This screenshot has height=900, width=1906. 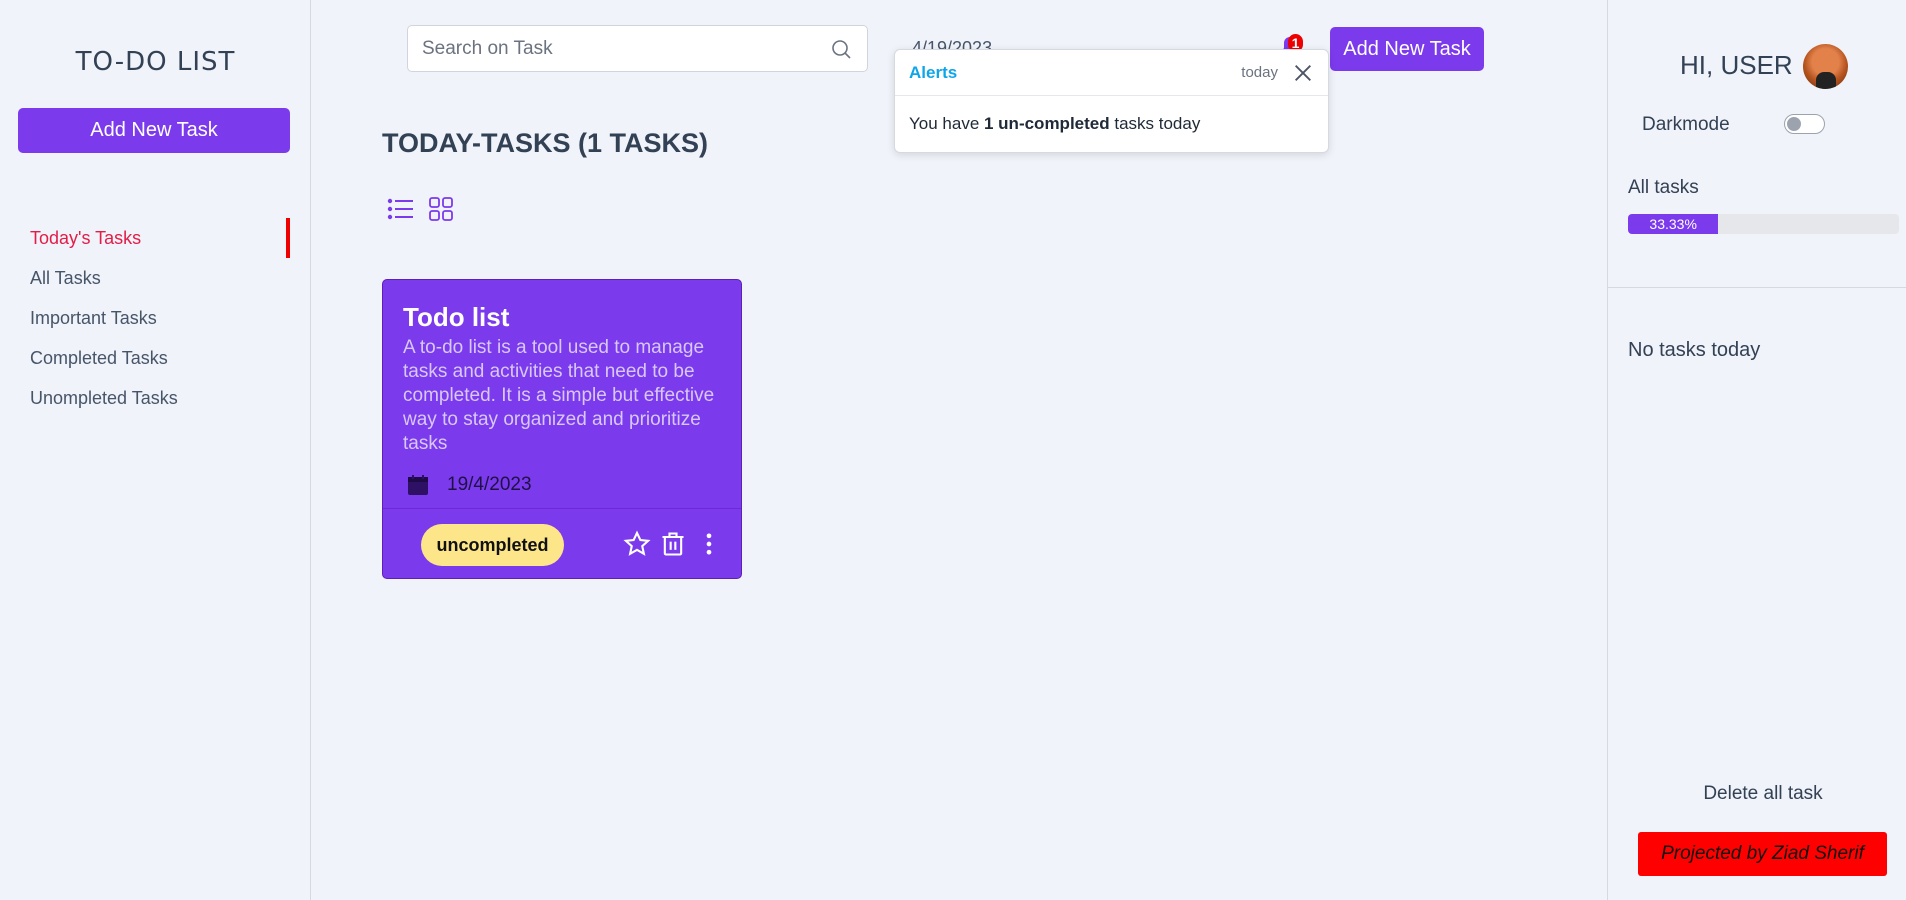 What do you see at coordinates (155, 398) in the screenshot?
I see `sidebar-item-uncompleted-tasks: Unompleted Tasks` at bounding box center [155, 398].